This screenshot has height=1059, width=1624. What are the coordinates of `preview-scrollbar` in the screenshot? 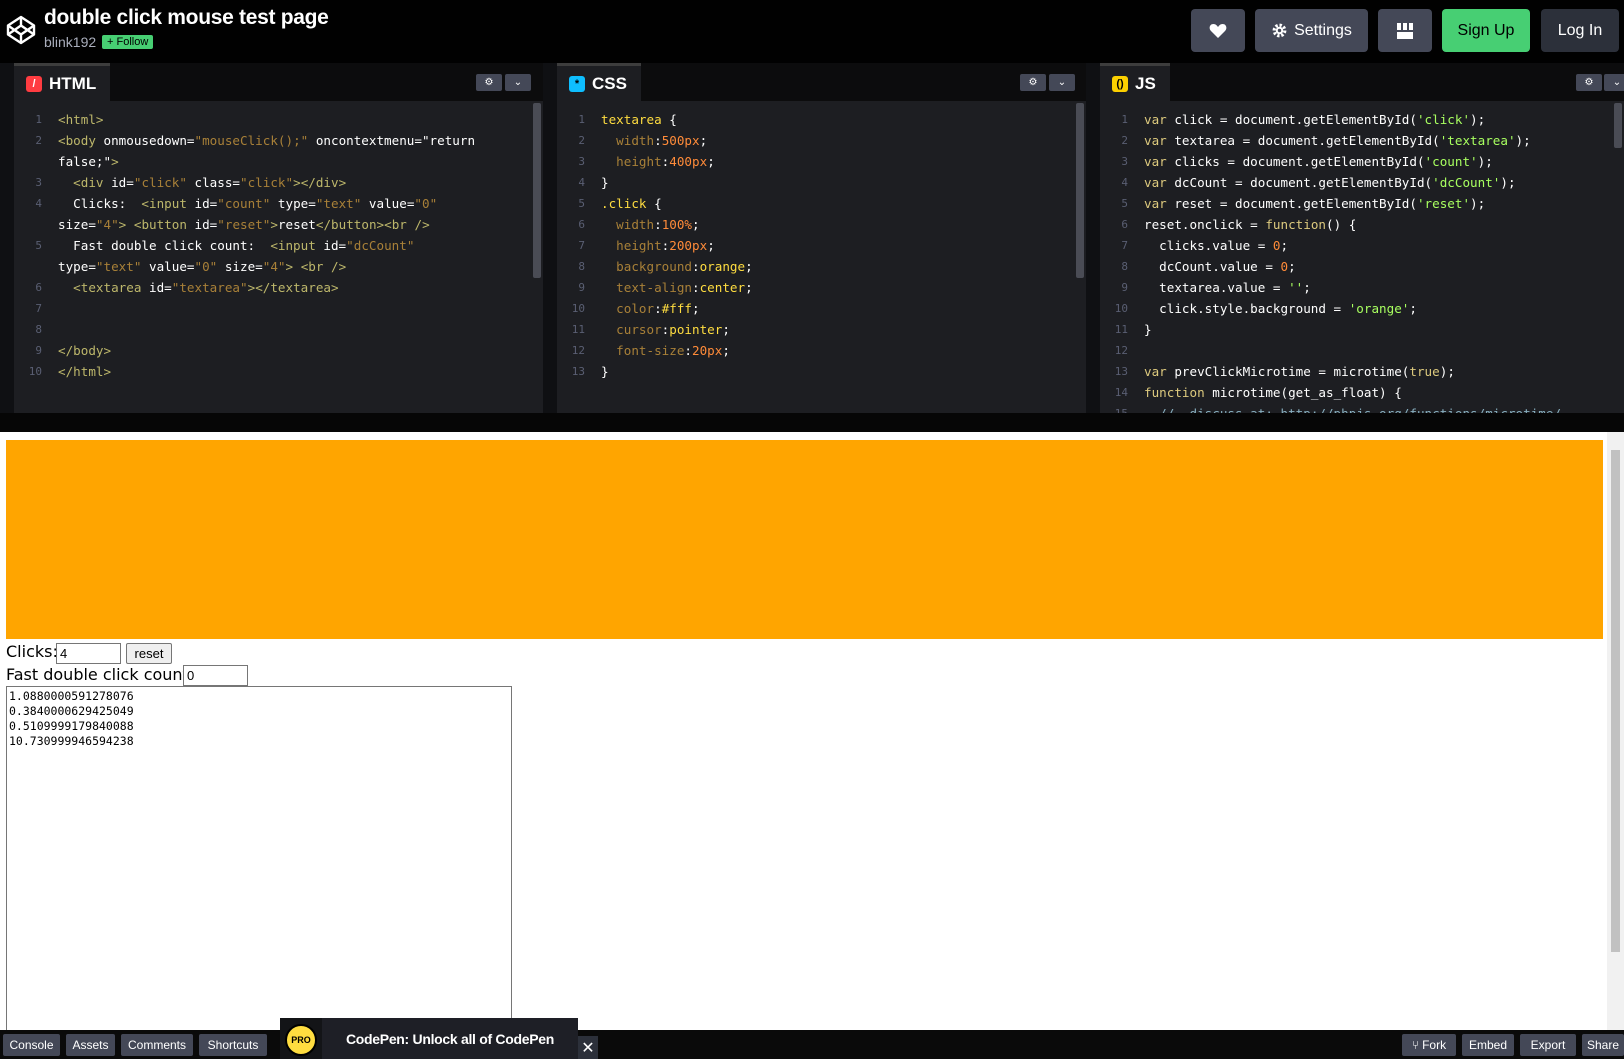 It's located at (1615, 731).